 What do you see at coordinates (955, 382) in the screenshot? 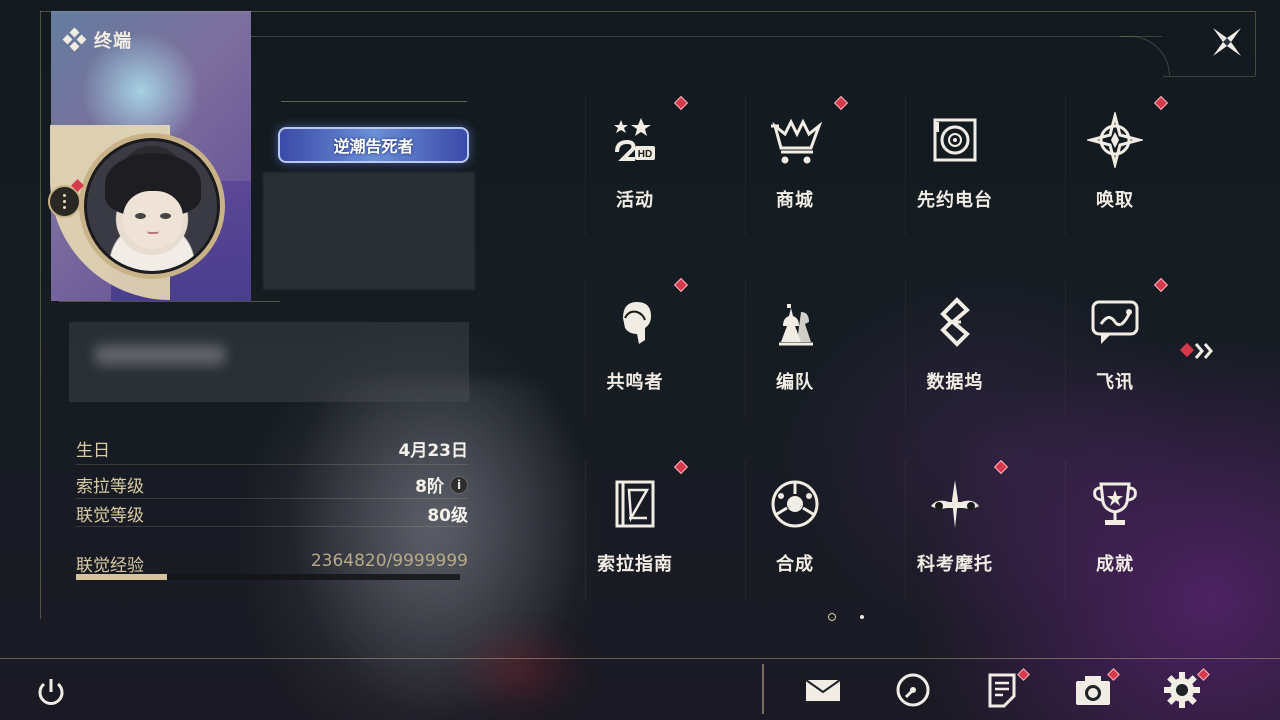
I see `tile-label: 数据坞` at bounding box center [955, 382].